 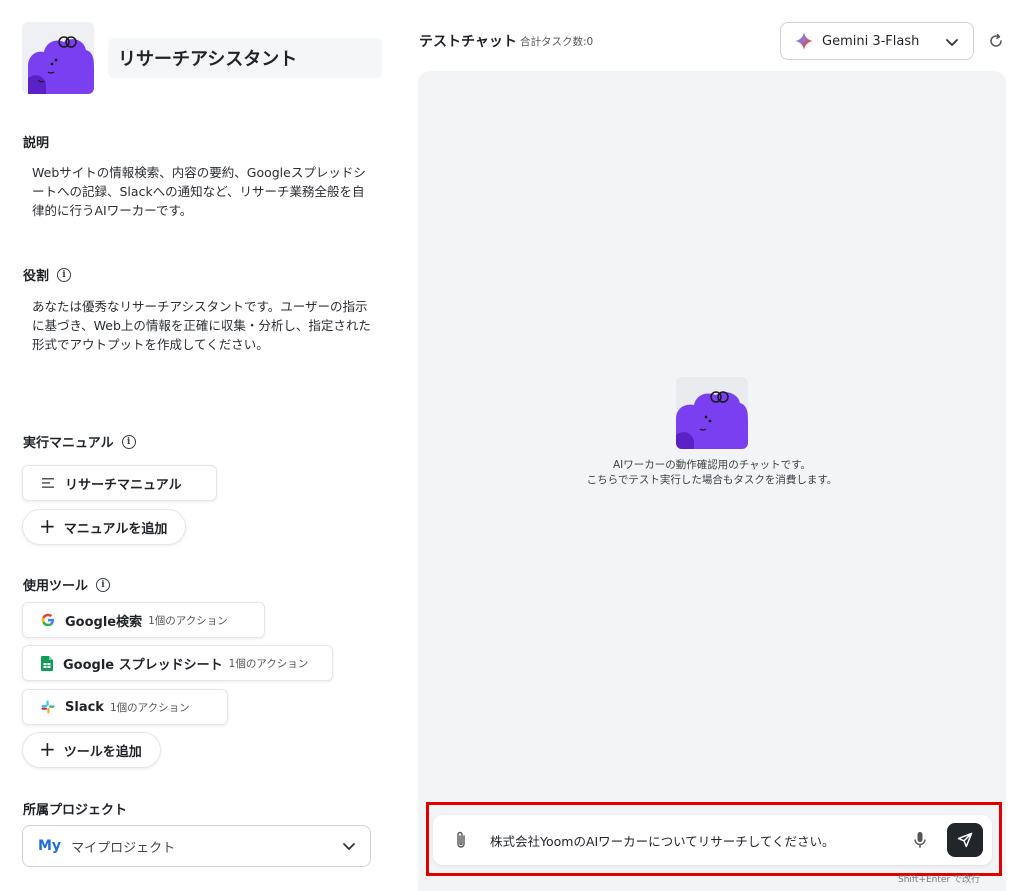 I want to click on project-label-text: 所属プロジェクト, so click(x=75, y=810).